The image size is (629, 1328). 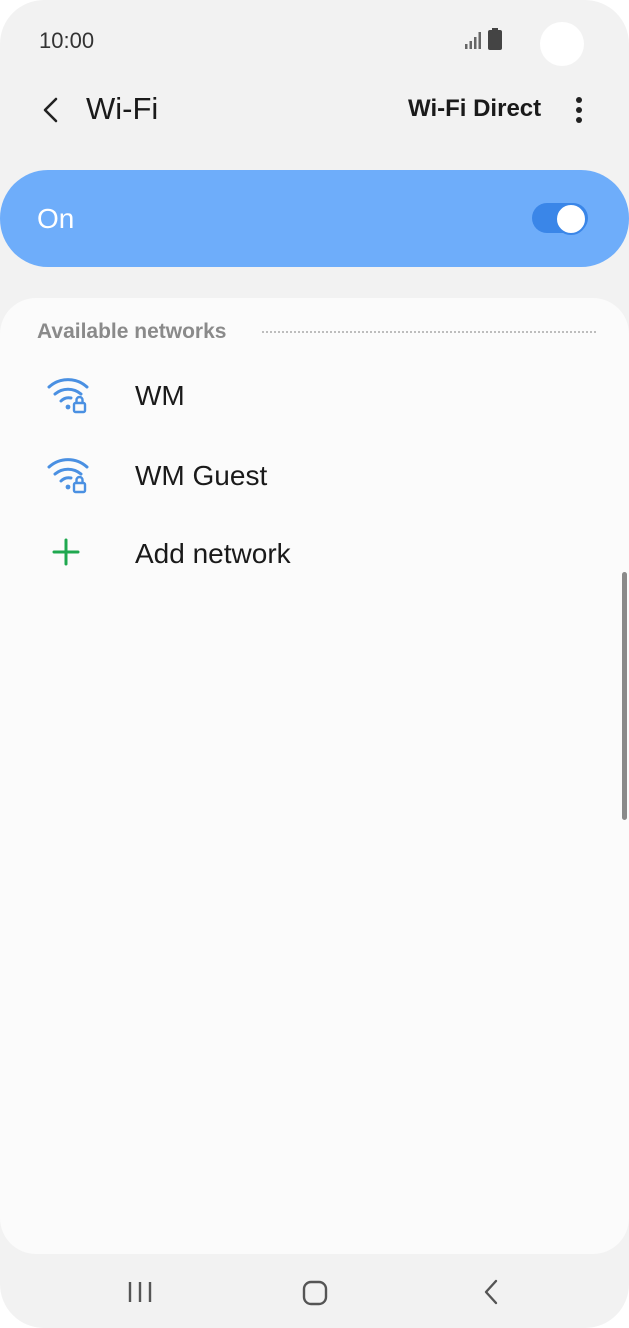 What do you see at coordinates (160, 395) in the screenshot?
I see `network-name: WM` at bounding box center [160, 395].